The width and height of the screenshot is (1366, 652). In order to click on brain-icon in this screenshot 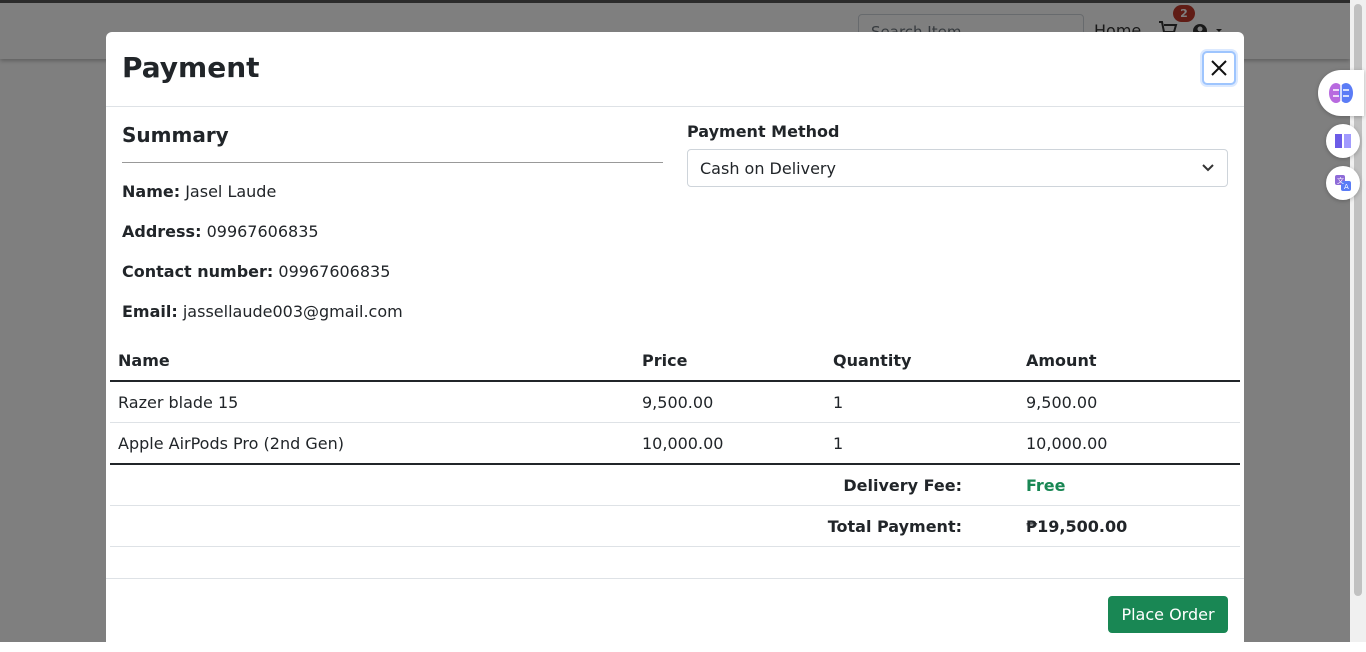, I will do `click(1341, 93)`.